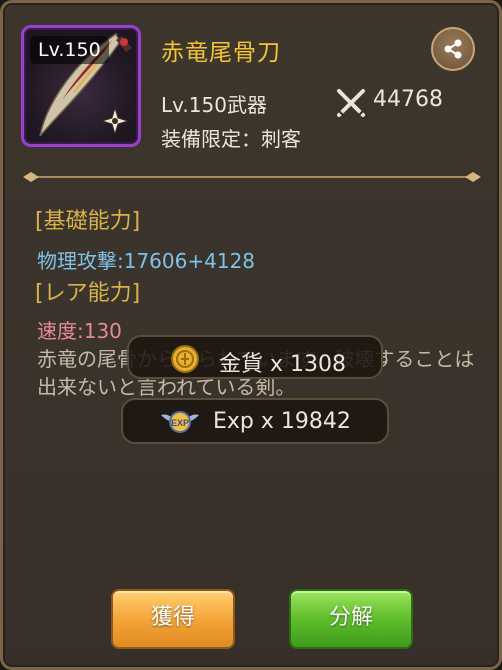 This screenshot has width=502, height=670. Describe the element at coordinates (88, 221) in the screenshot. I see `base-stats-title: [基礎能力]` at that location.